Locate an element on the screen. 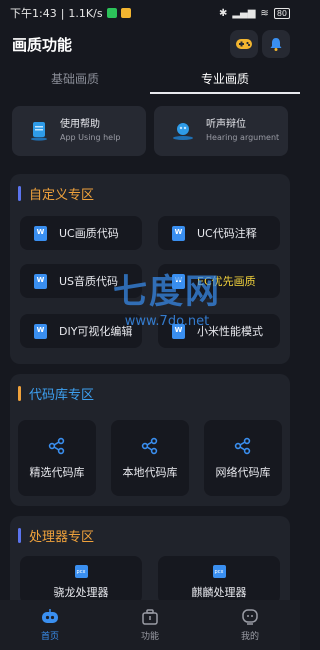 The image size is (320, 650). section-title: 自定义专区 is located at coordinates (62, 195).